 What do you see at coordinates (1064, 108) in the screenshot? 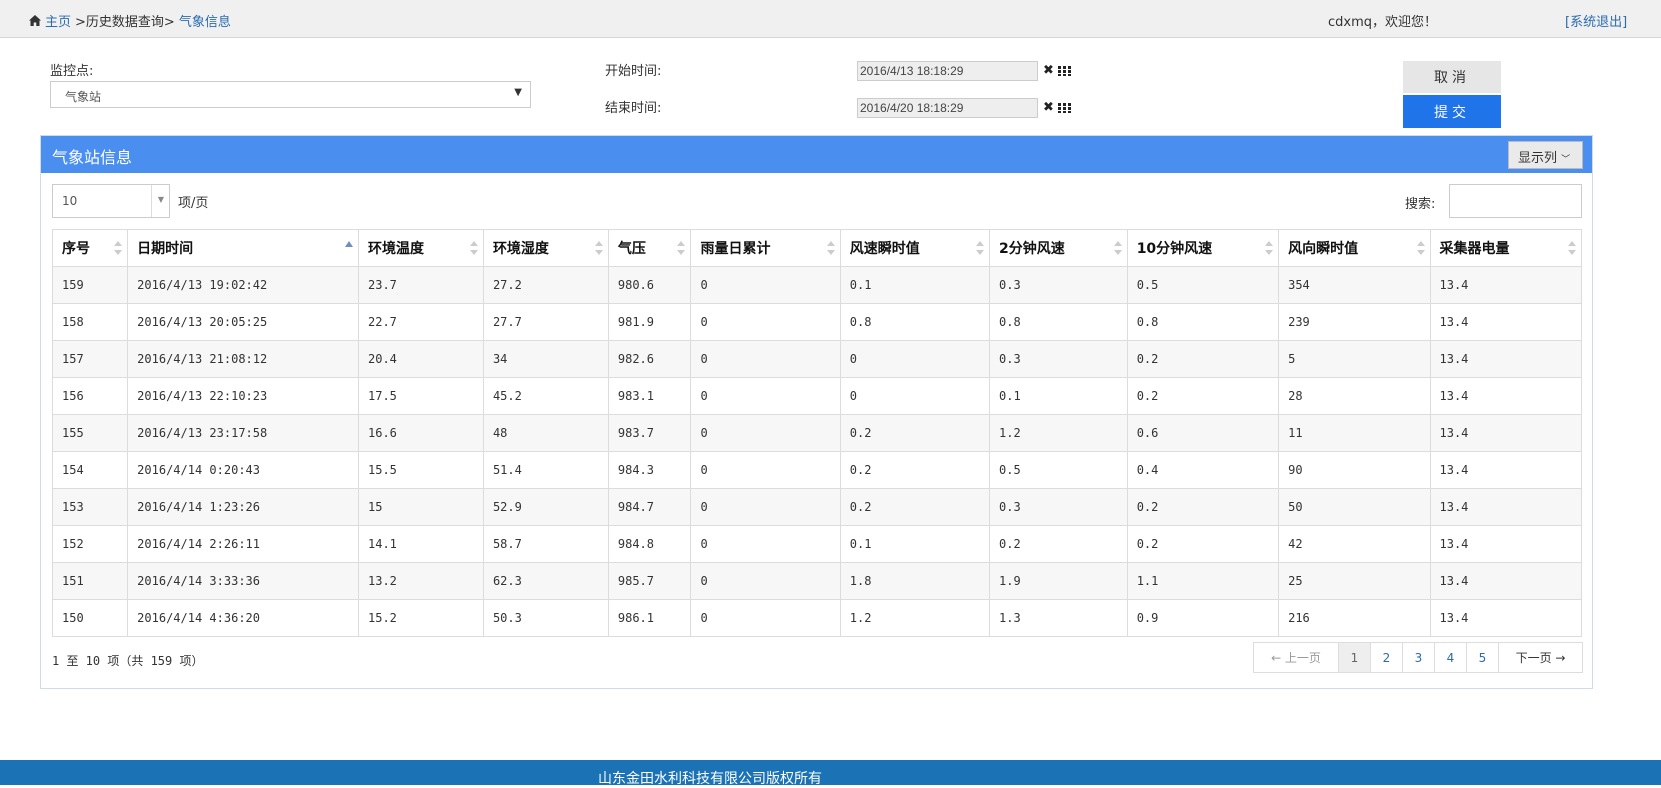
I see `calendar-end-icon` at bounding box center [1064, 108].